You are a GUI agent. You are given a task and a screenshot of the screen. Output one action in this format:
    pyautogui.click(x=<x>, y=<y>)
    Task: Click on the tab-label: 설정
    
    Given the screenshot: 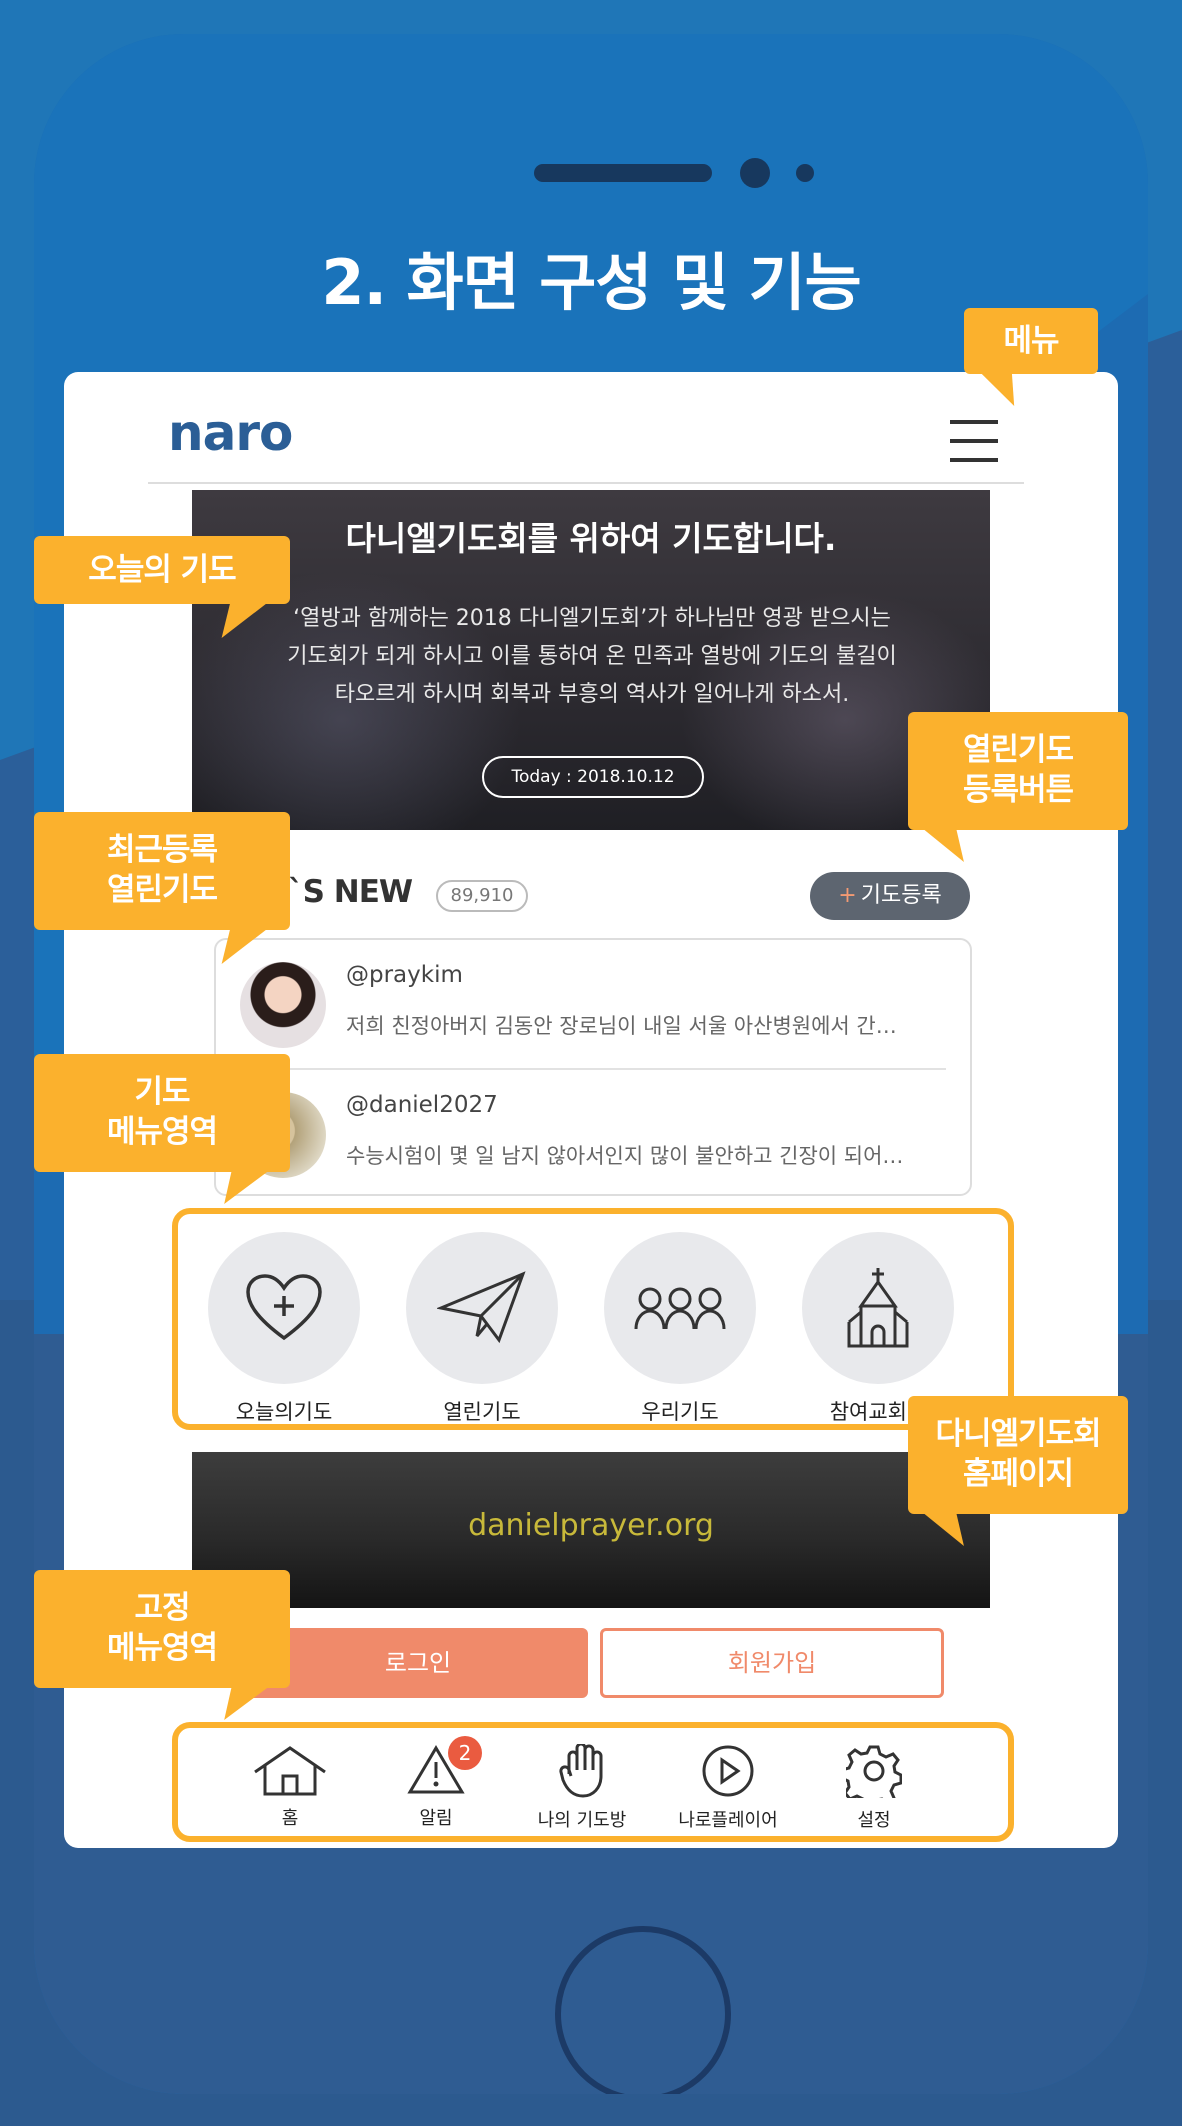 What is the action you would take?
    pyautogui.click(x=874, y=1820)
    